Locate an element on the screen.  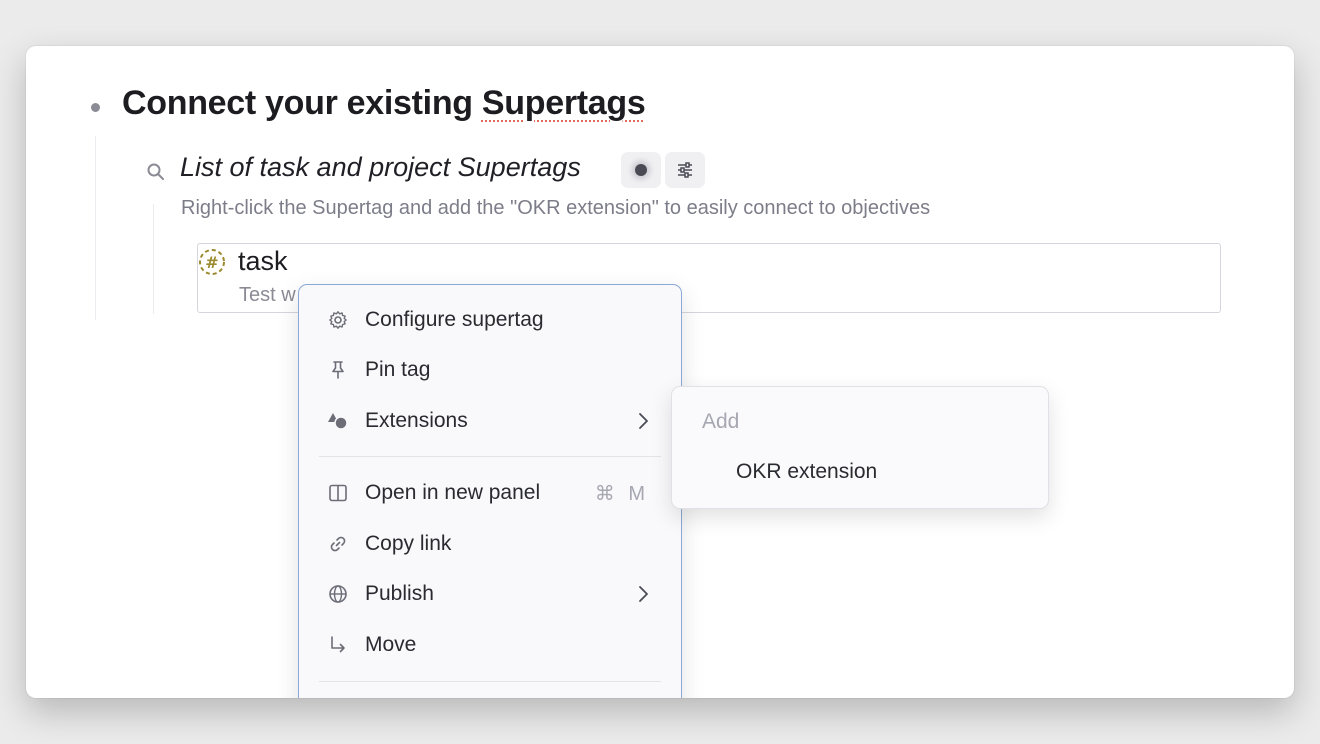
menu-item-open-in-new-panel: Open in new panel ⌘ M is located at coordinates (490, 493).